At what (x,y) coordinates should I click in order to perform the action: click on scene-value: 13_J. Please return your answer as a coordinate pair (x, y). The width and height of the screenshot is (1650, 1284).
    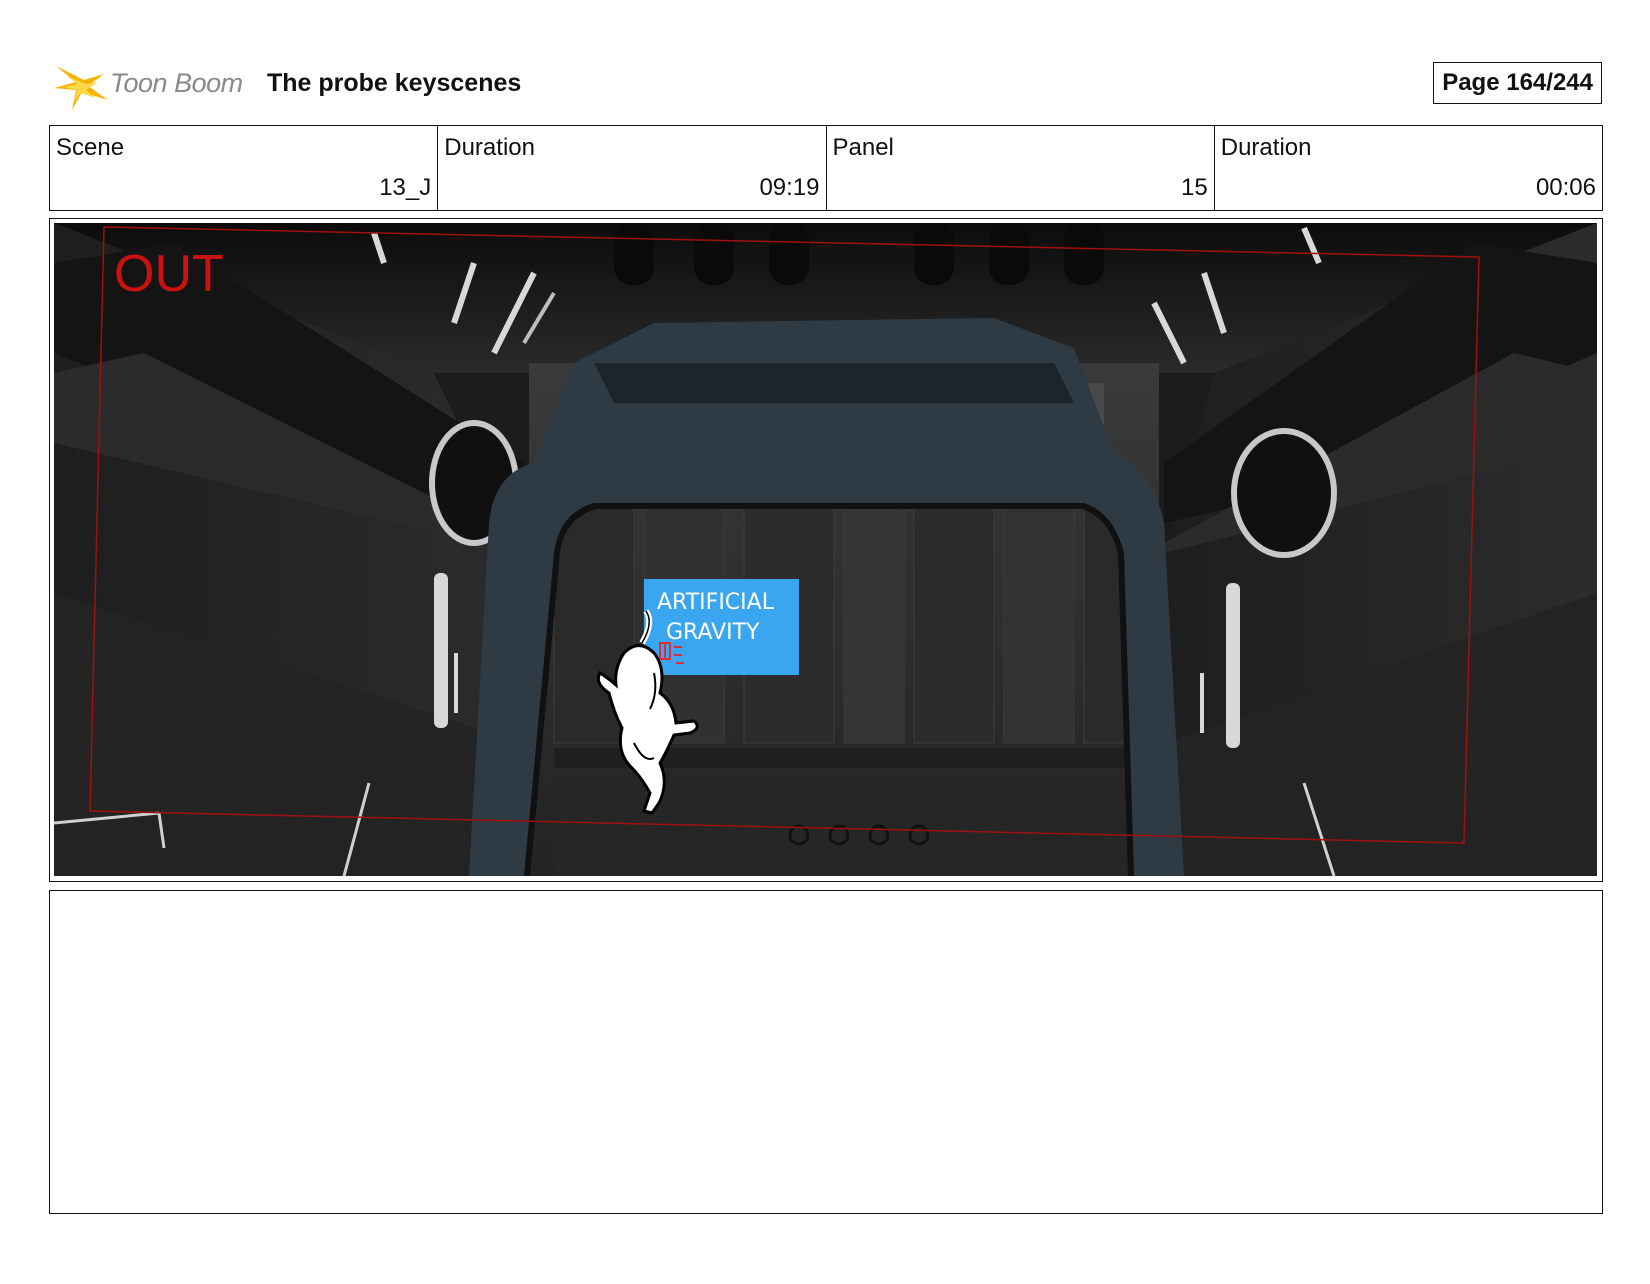
    Looking at the image, I should click on (405, 187).